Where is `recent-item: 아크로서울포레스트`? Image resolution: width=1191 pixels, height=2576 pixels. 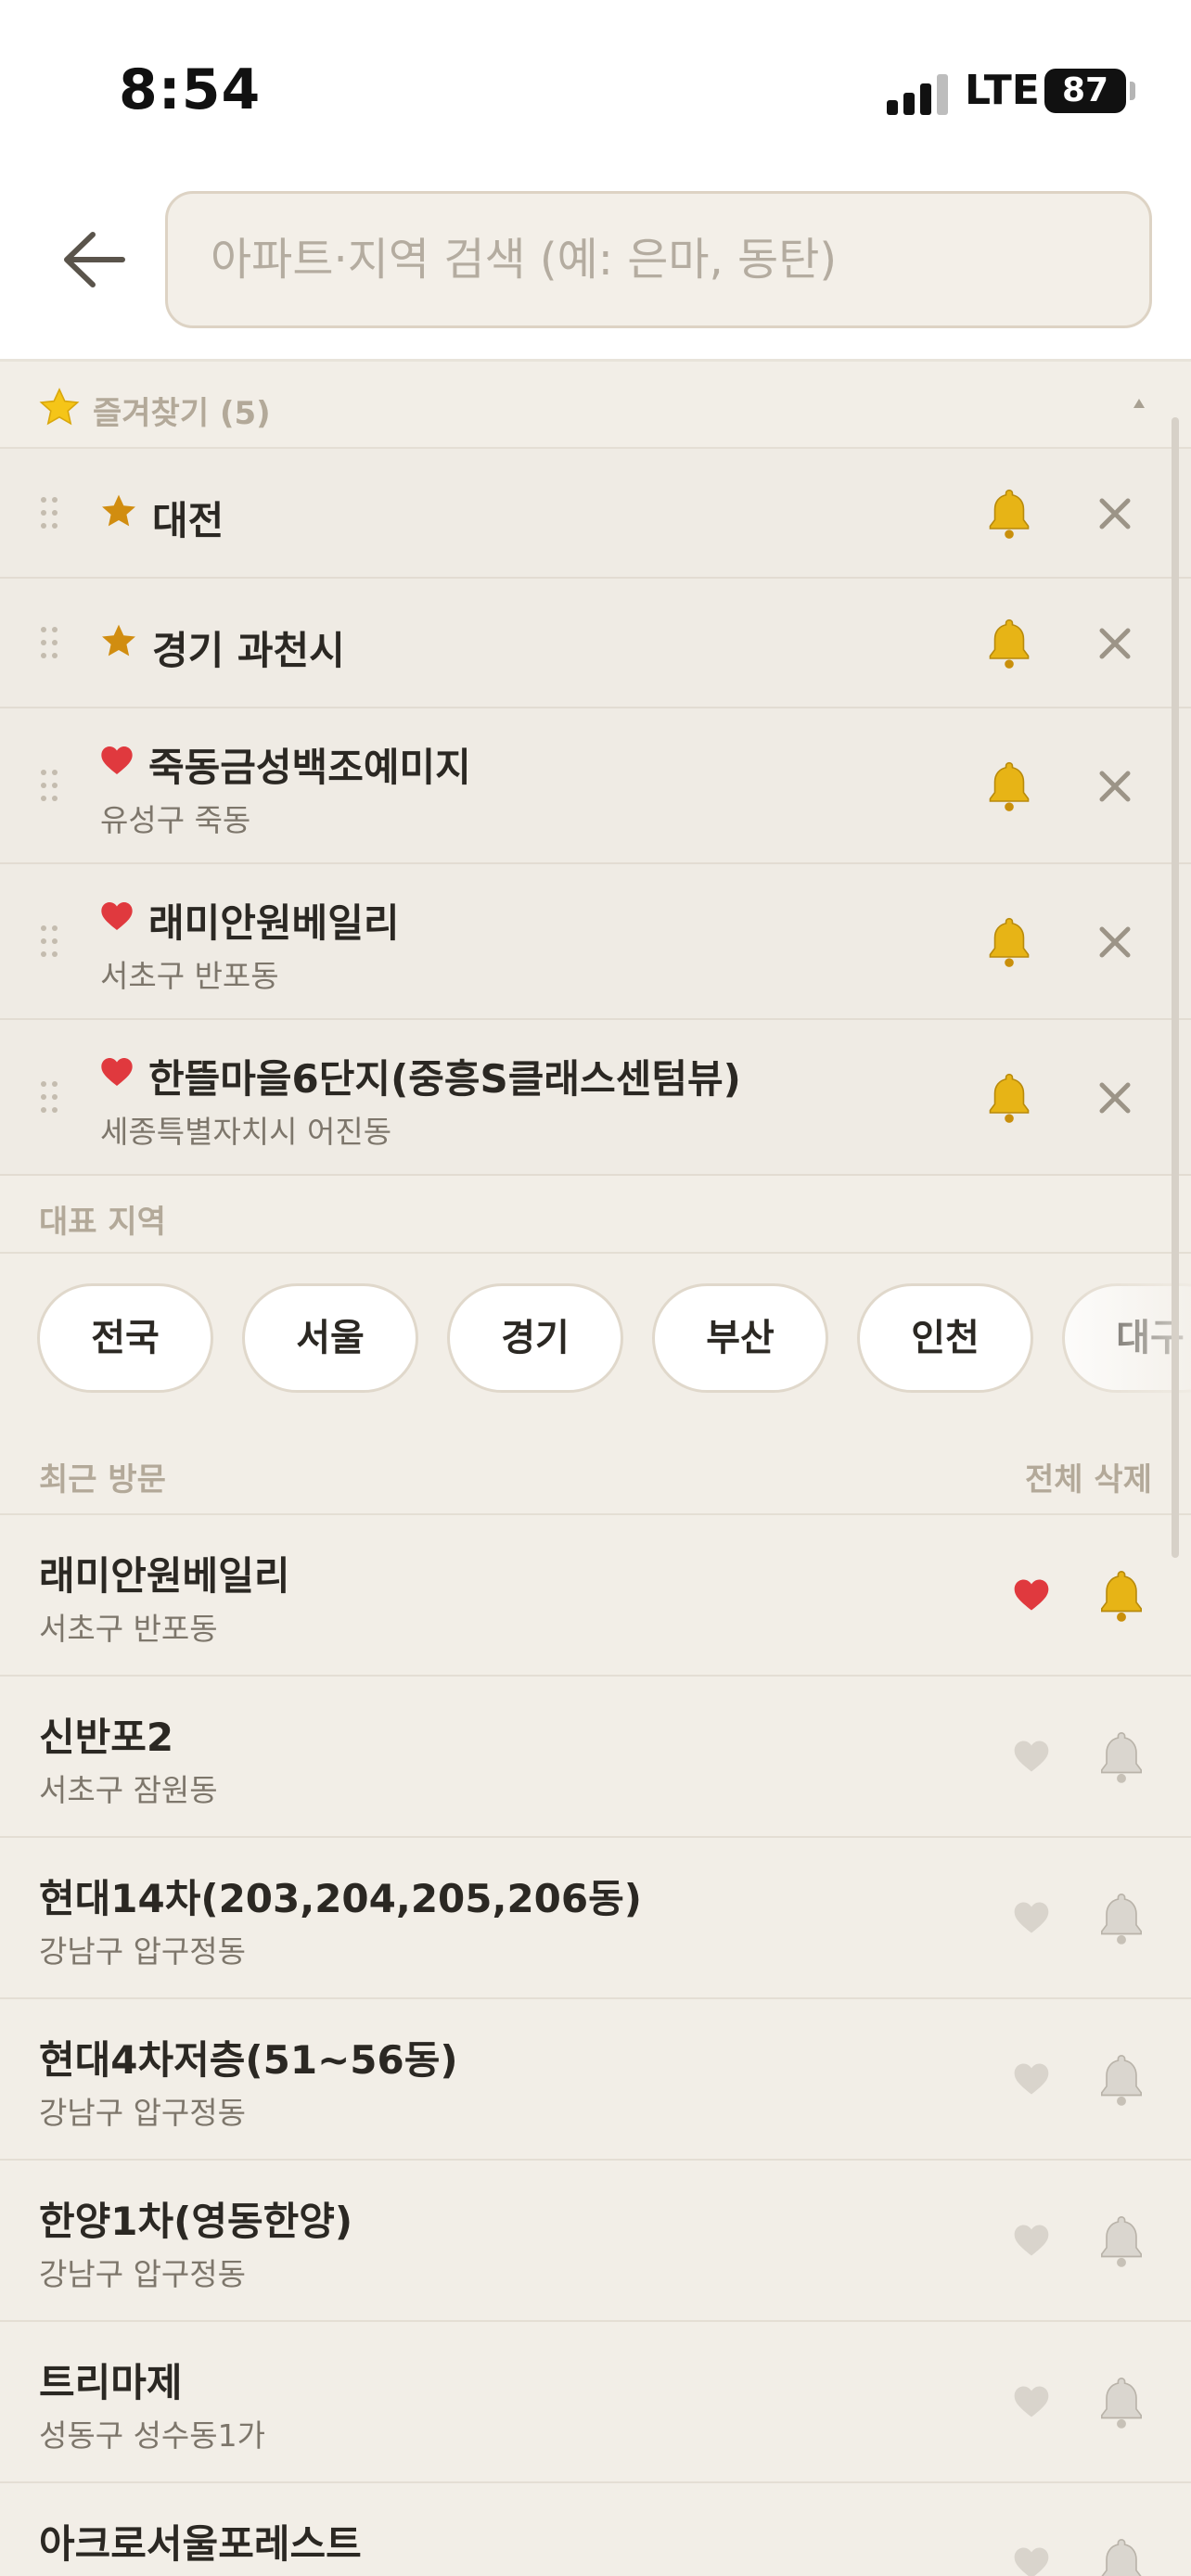 recent-item: 아크로서울포레스트 is located at coordinates (595, 2529).